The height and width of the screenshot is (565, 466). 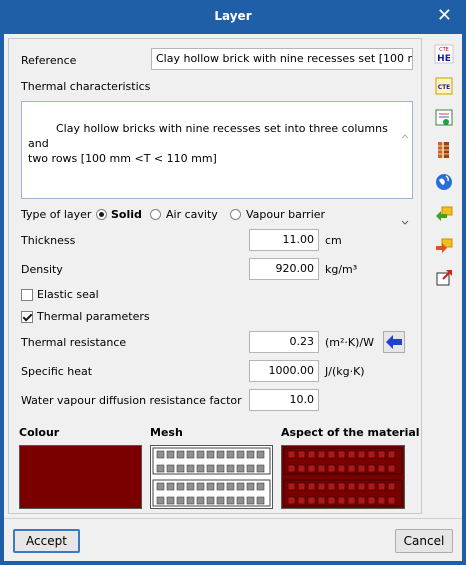 I want to click on thermal-resistance-unit: (m²·K)/W, so click(x=350, y=342).